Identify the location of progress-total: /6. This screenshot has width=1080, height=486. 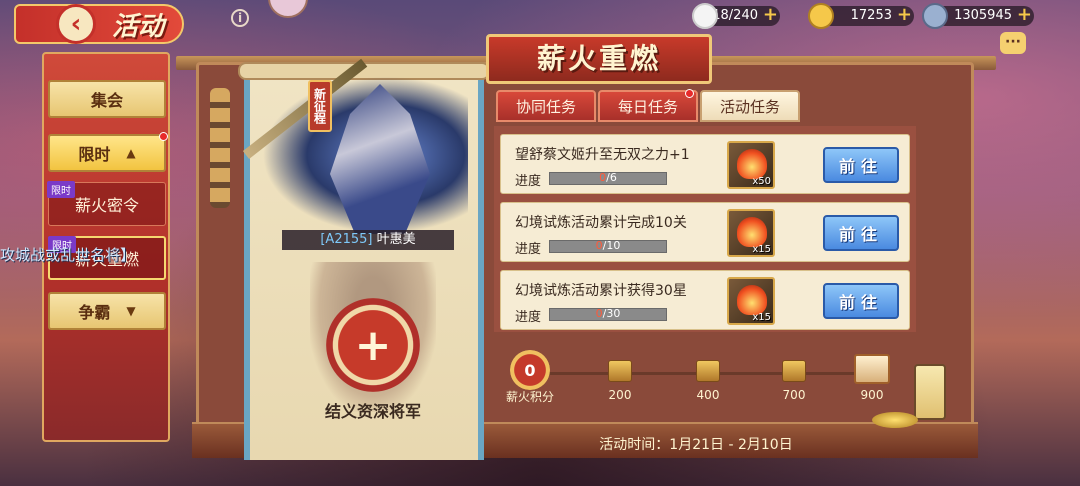
(611, 177).